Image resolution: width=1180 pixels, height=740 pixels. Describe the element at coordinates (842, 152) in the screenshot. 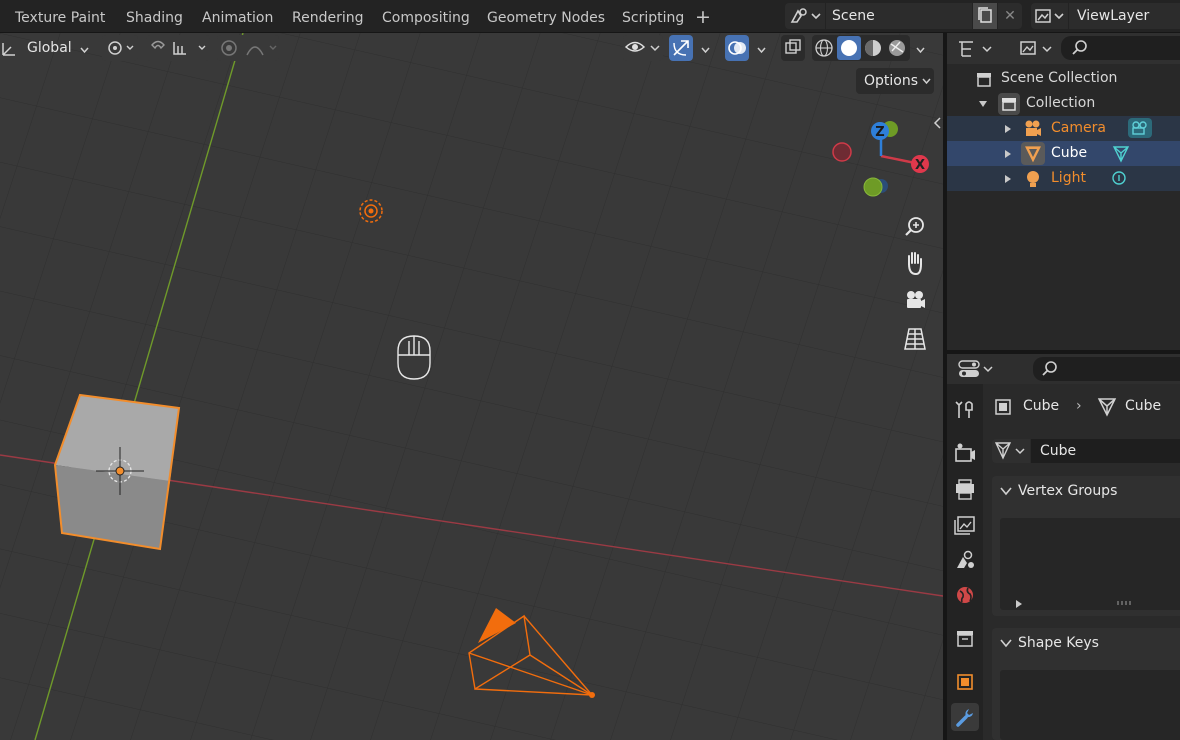

I see `gizmo-negative-x` at that location.